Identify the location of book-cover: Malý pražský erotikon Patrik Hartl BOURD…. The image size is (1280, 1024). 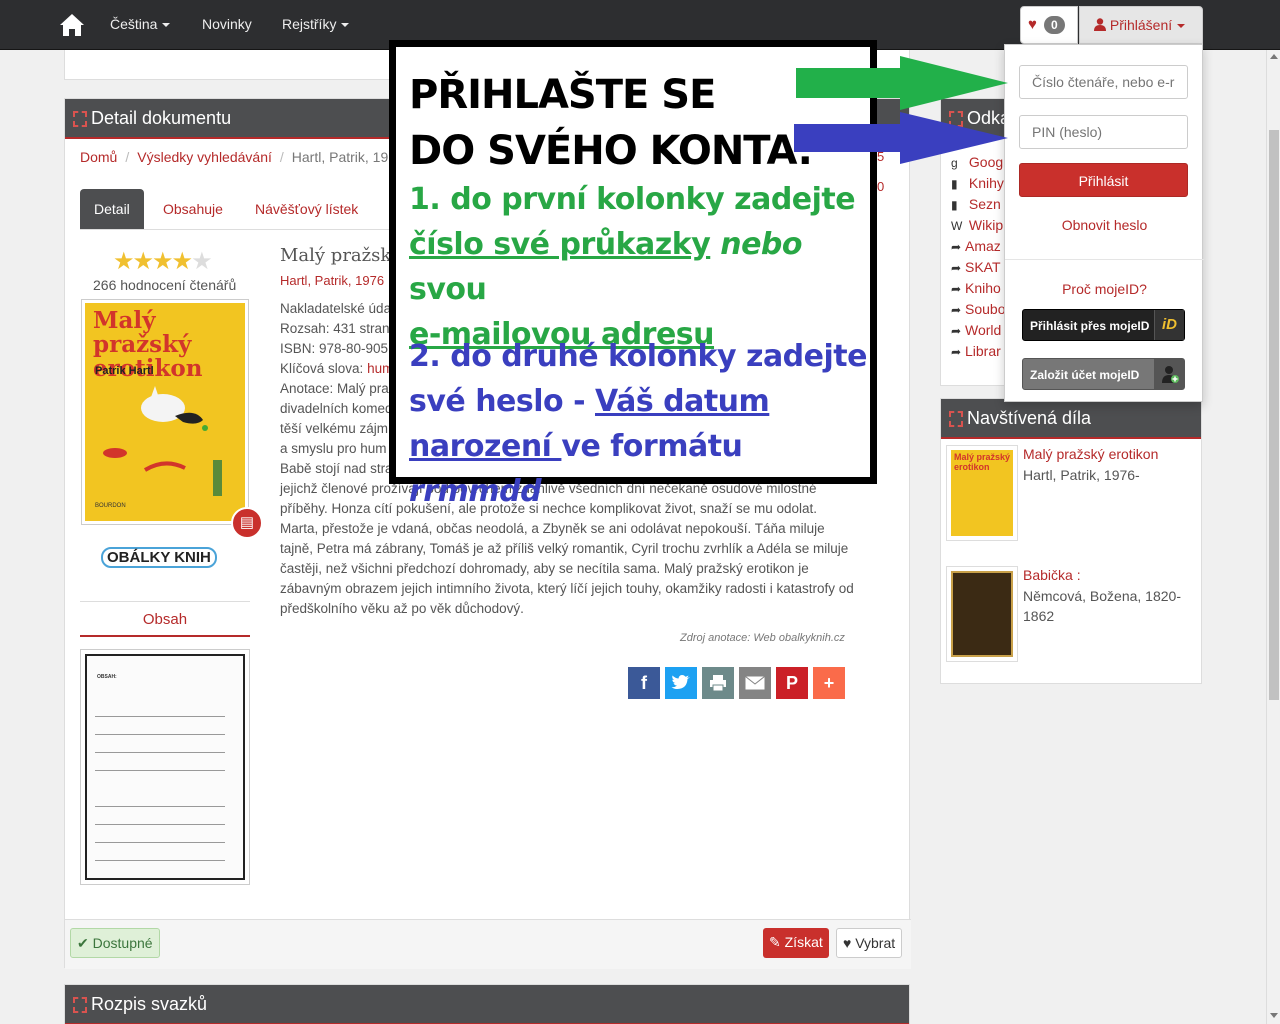
(165, 412).